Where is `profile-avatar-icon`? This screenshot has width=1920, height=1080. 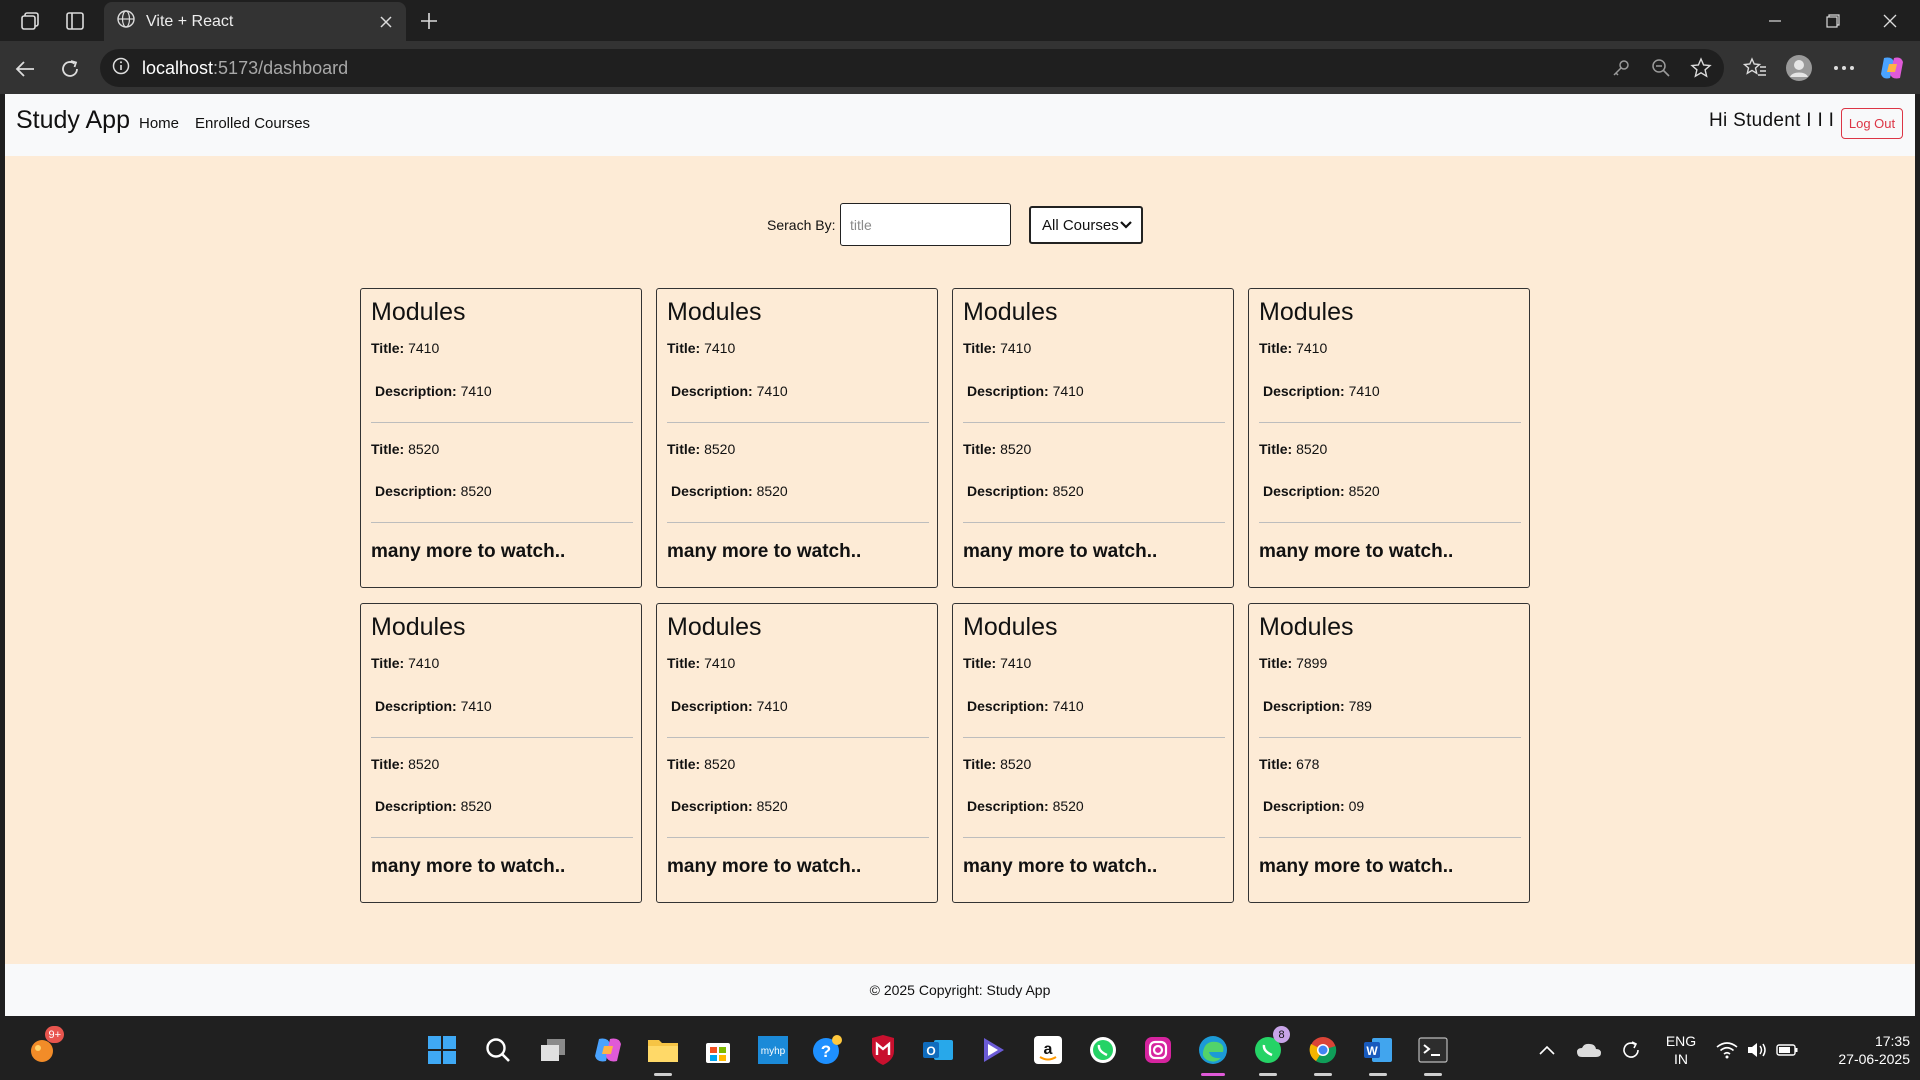 profile-avatar-icon is located at coordinates (1799, 68).